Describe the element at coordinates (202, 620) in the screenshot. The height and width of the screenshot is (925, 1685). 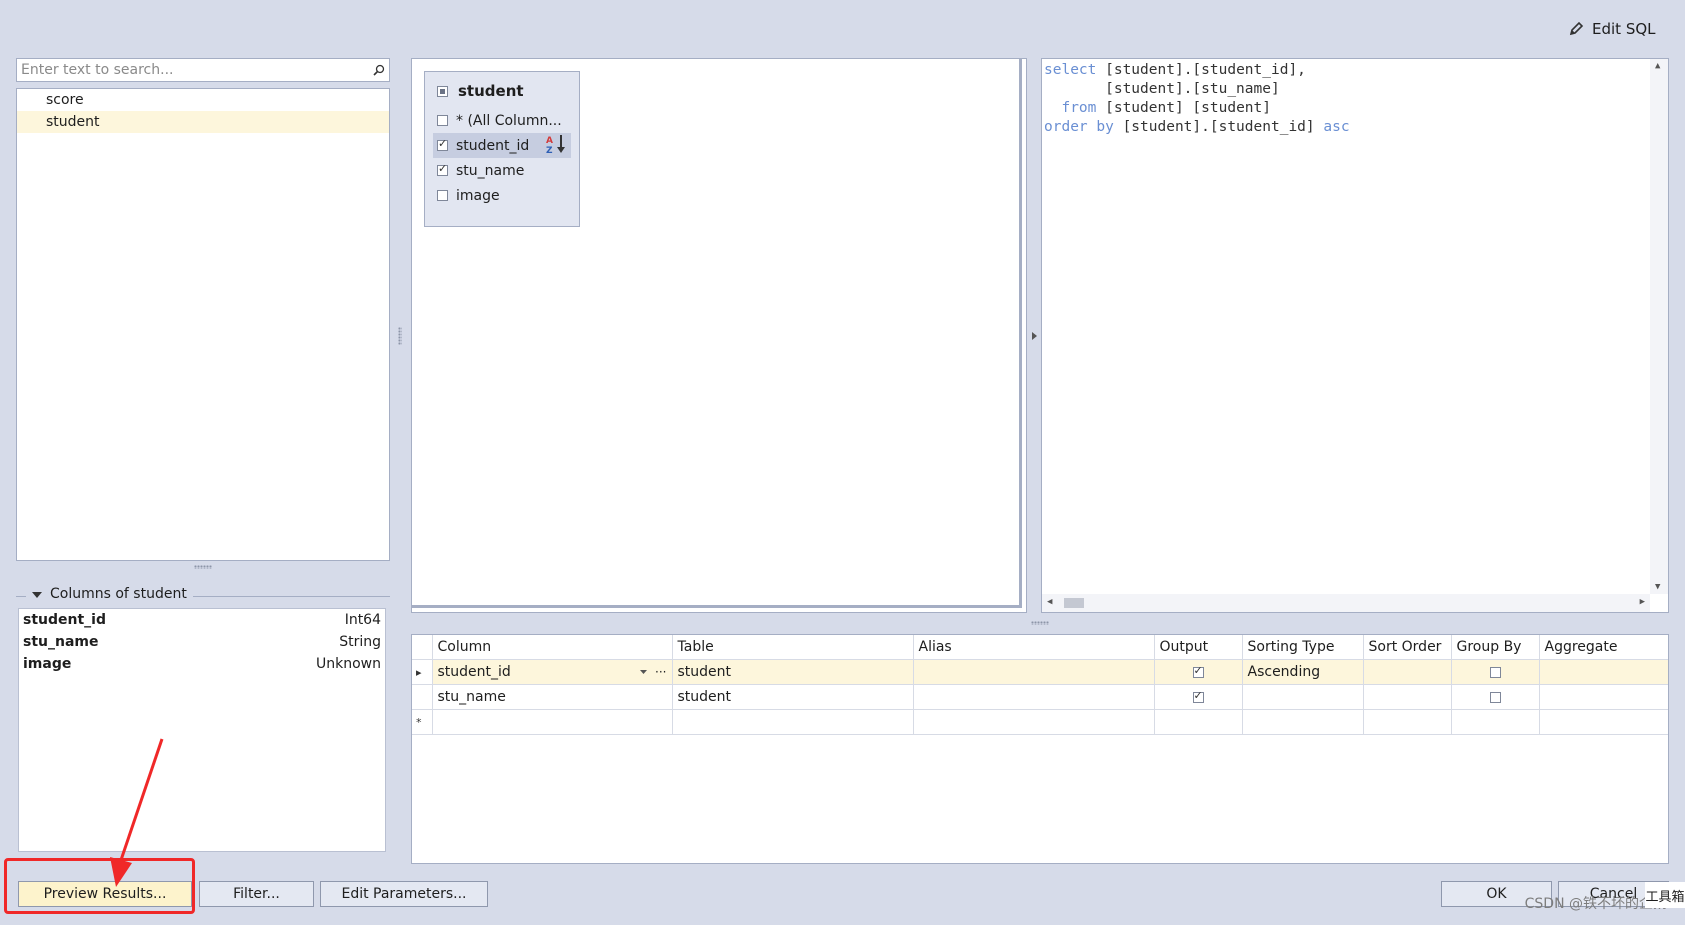
I see `list-item: student_id Int64` at that location.